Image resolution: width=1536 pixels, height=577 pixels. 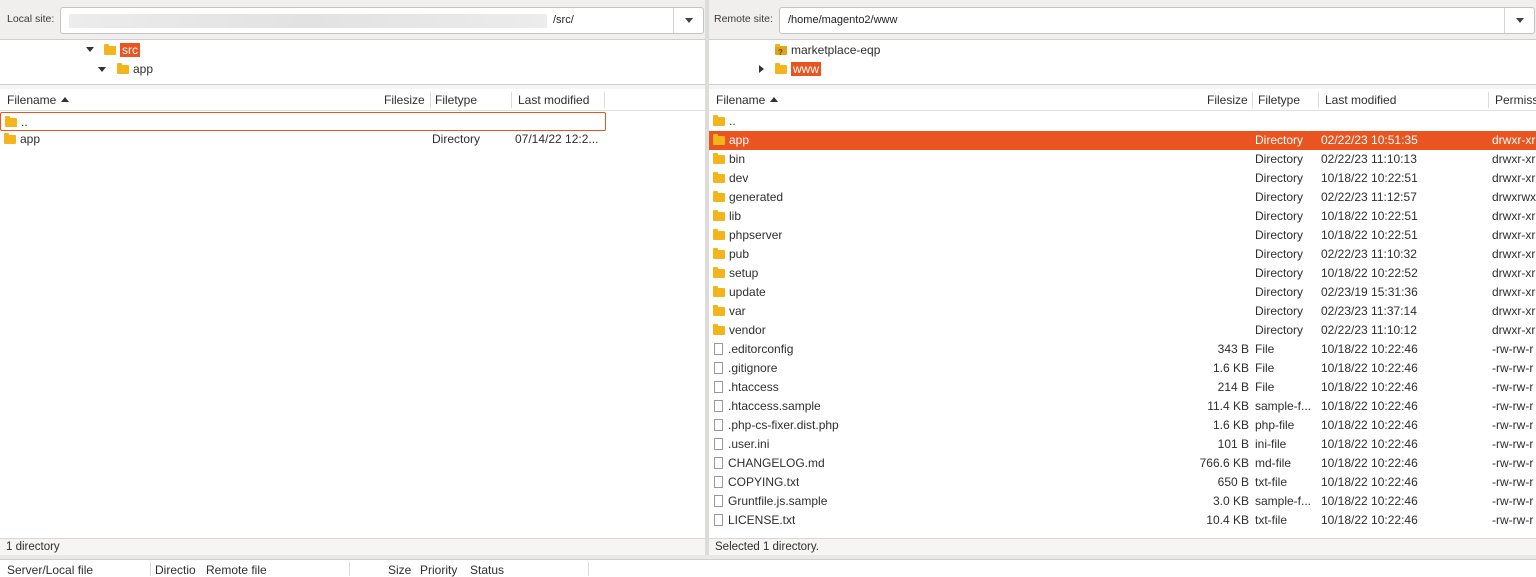 What do you see at coordinates (563, 20) in the screenshot?
I see `local-path-suffix: /src/` at bounding box center [563, 20].